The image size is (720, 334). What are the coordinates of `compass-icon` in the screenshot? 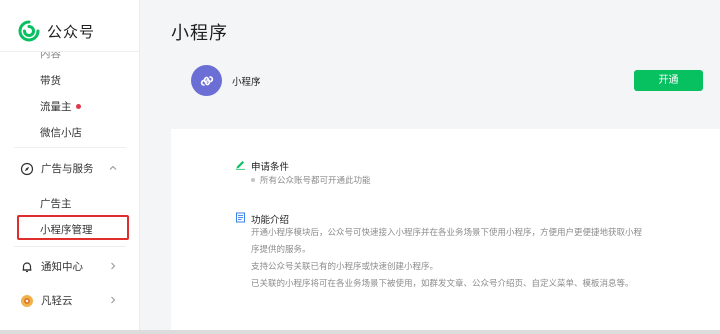 It's located at (27, 168).